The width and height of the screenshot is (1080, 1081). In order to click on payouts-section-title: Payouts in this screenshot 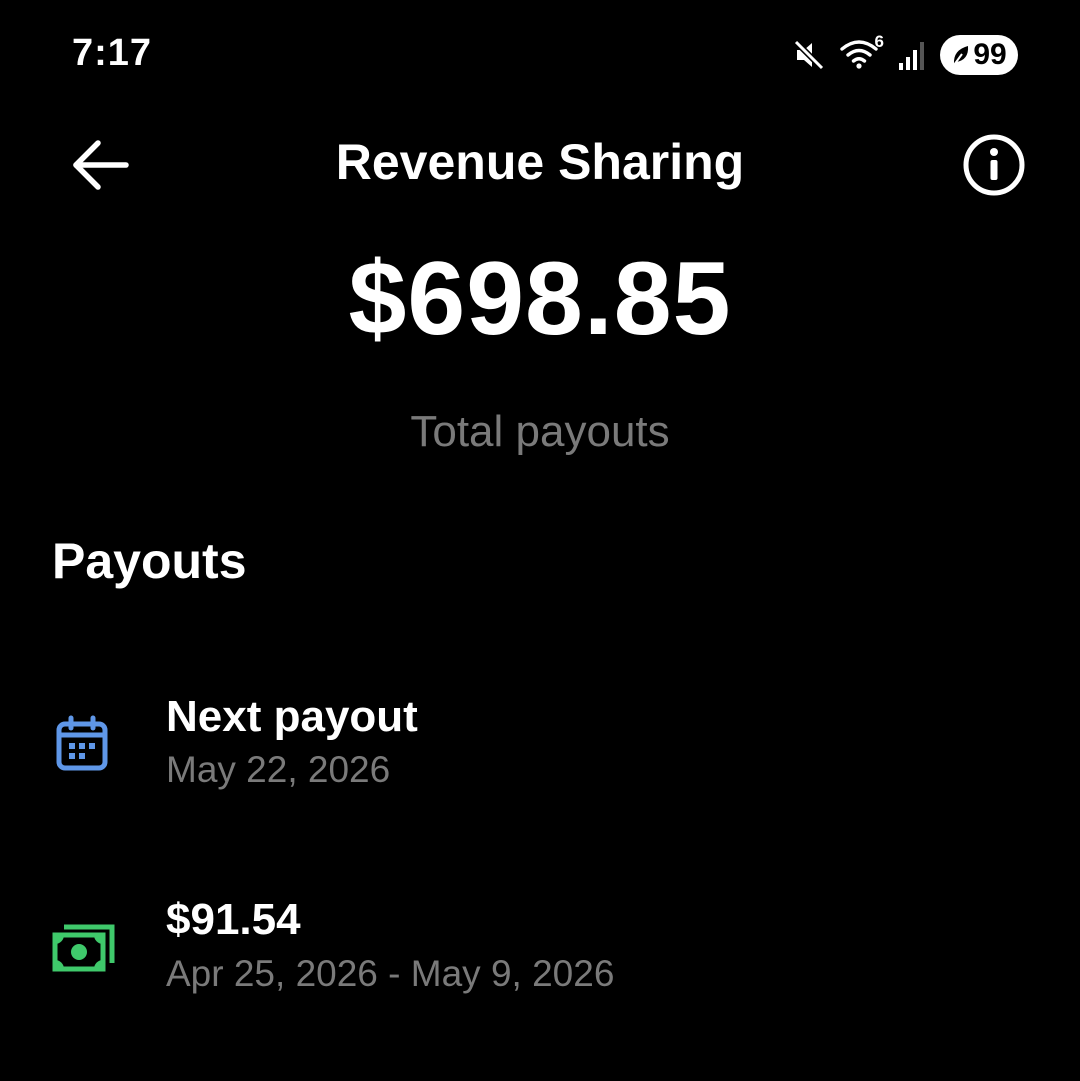, I will do `click(149, 561)`.